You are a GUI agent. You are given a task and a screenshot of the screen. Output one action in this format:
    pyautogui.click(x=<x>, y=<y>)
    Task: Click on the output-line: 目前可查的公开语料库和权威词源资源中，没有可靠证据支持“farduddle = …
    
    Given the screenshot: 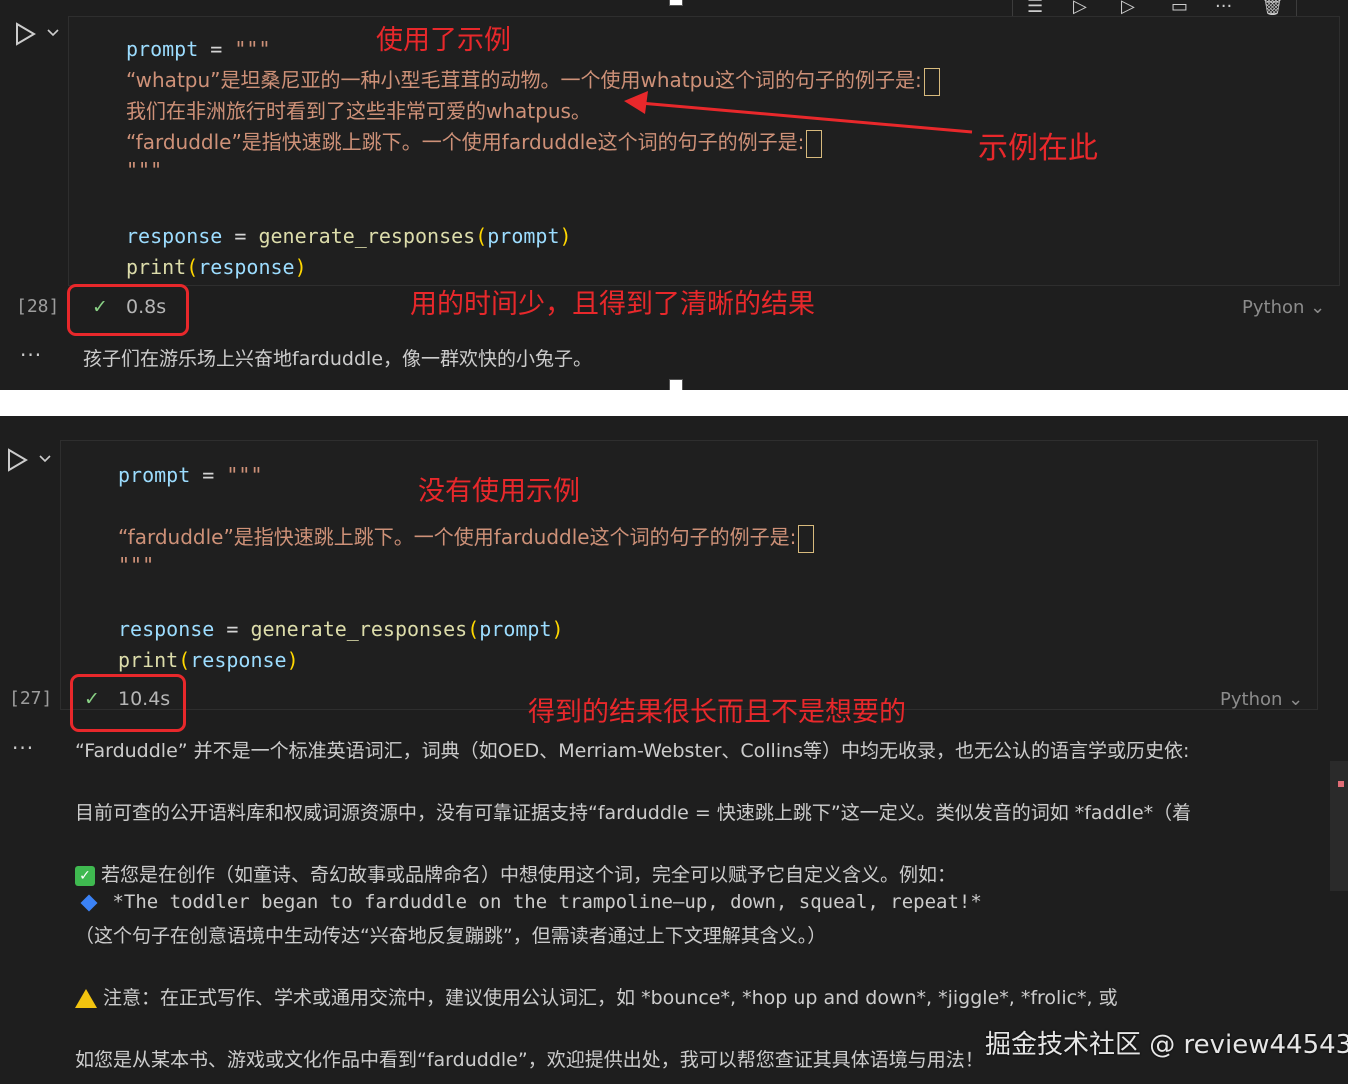 What is the action you would take?
    pyautogui.click(x=633, y=813)
    